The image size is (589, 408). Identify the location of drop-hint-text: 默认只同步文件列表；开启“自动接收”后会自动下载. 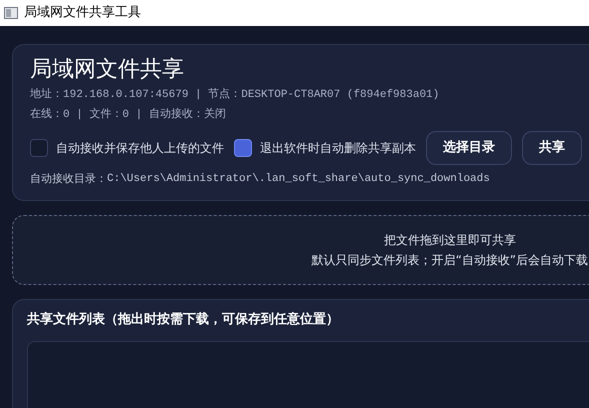
(450, 260).